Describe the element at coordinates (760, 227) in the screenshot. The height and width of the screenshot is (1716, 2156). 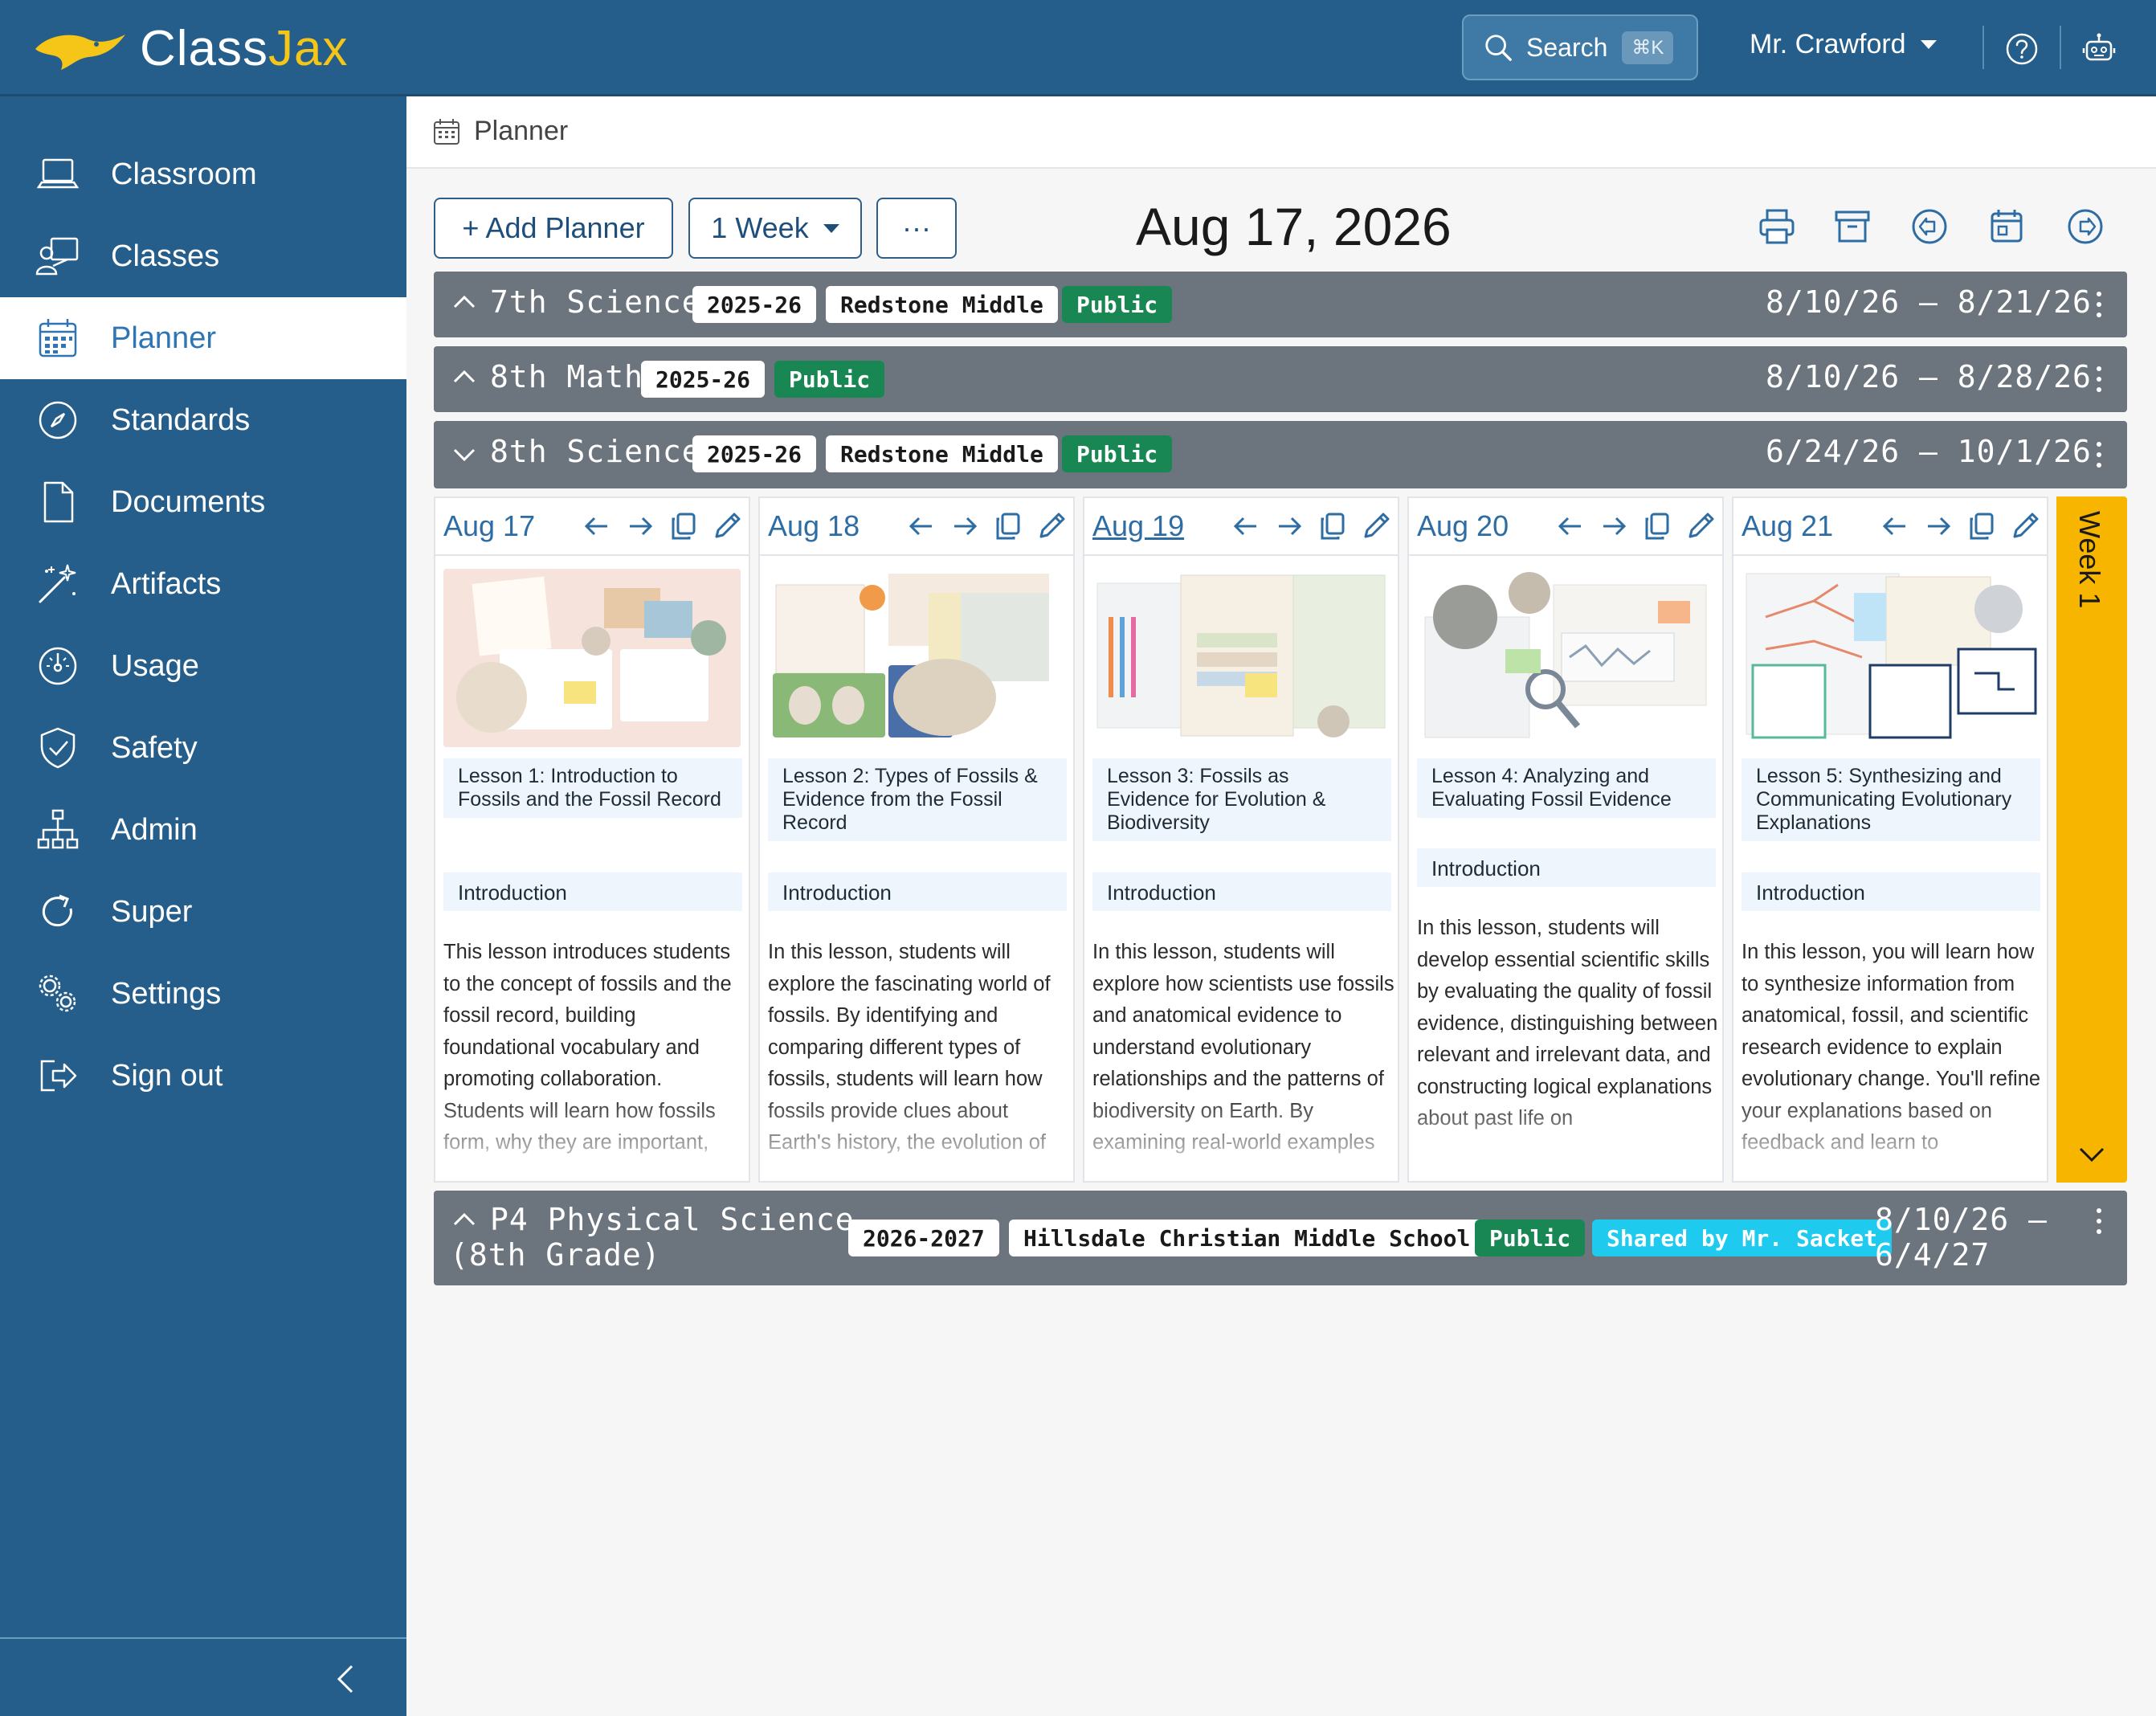
I see `range-dropdown-label: 1 Week` at that location.